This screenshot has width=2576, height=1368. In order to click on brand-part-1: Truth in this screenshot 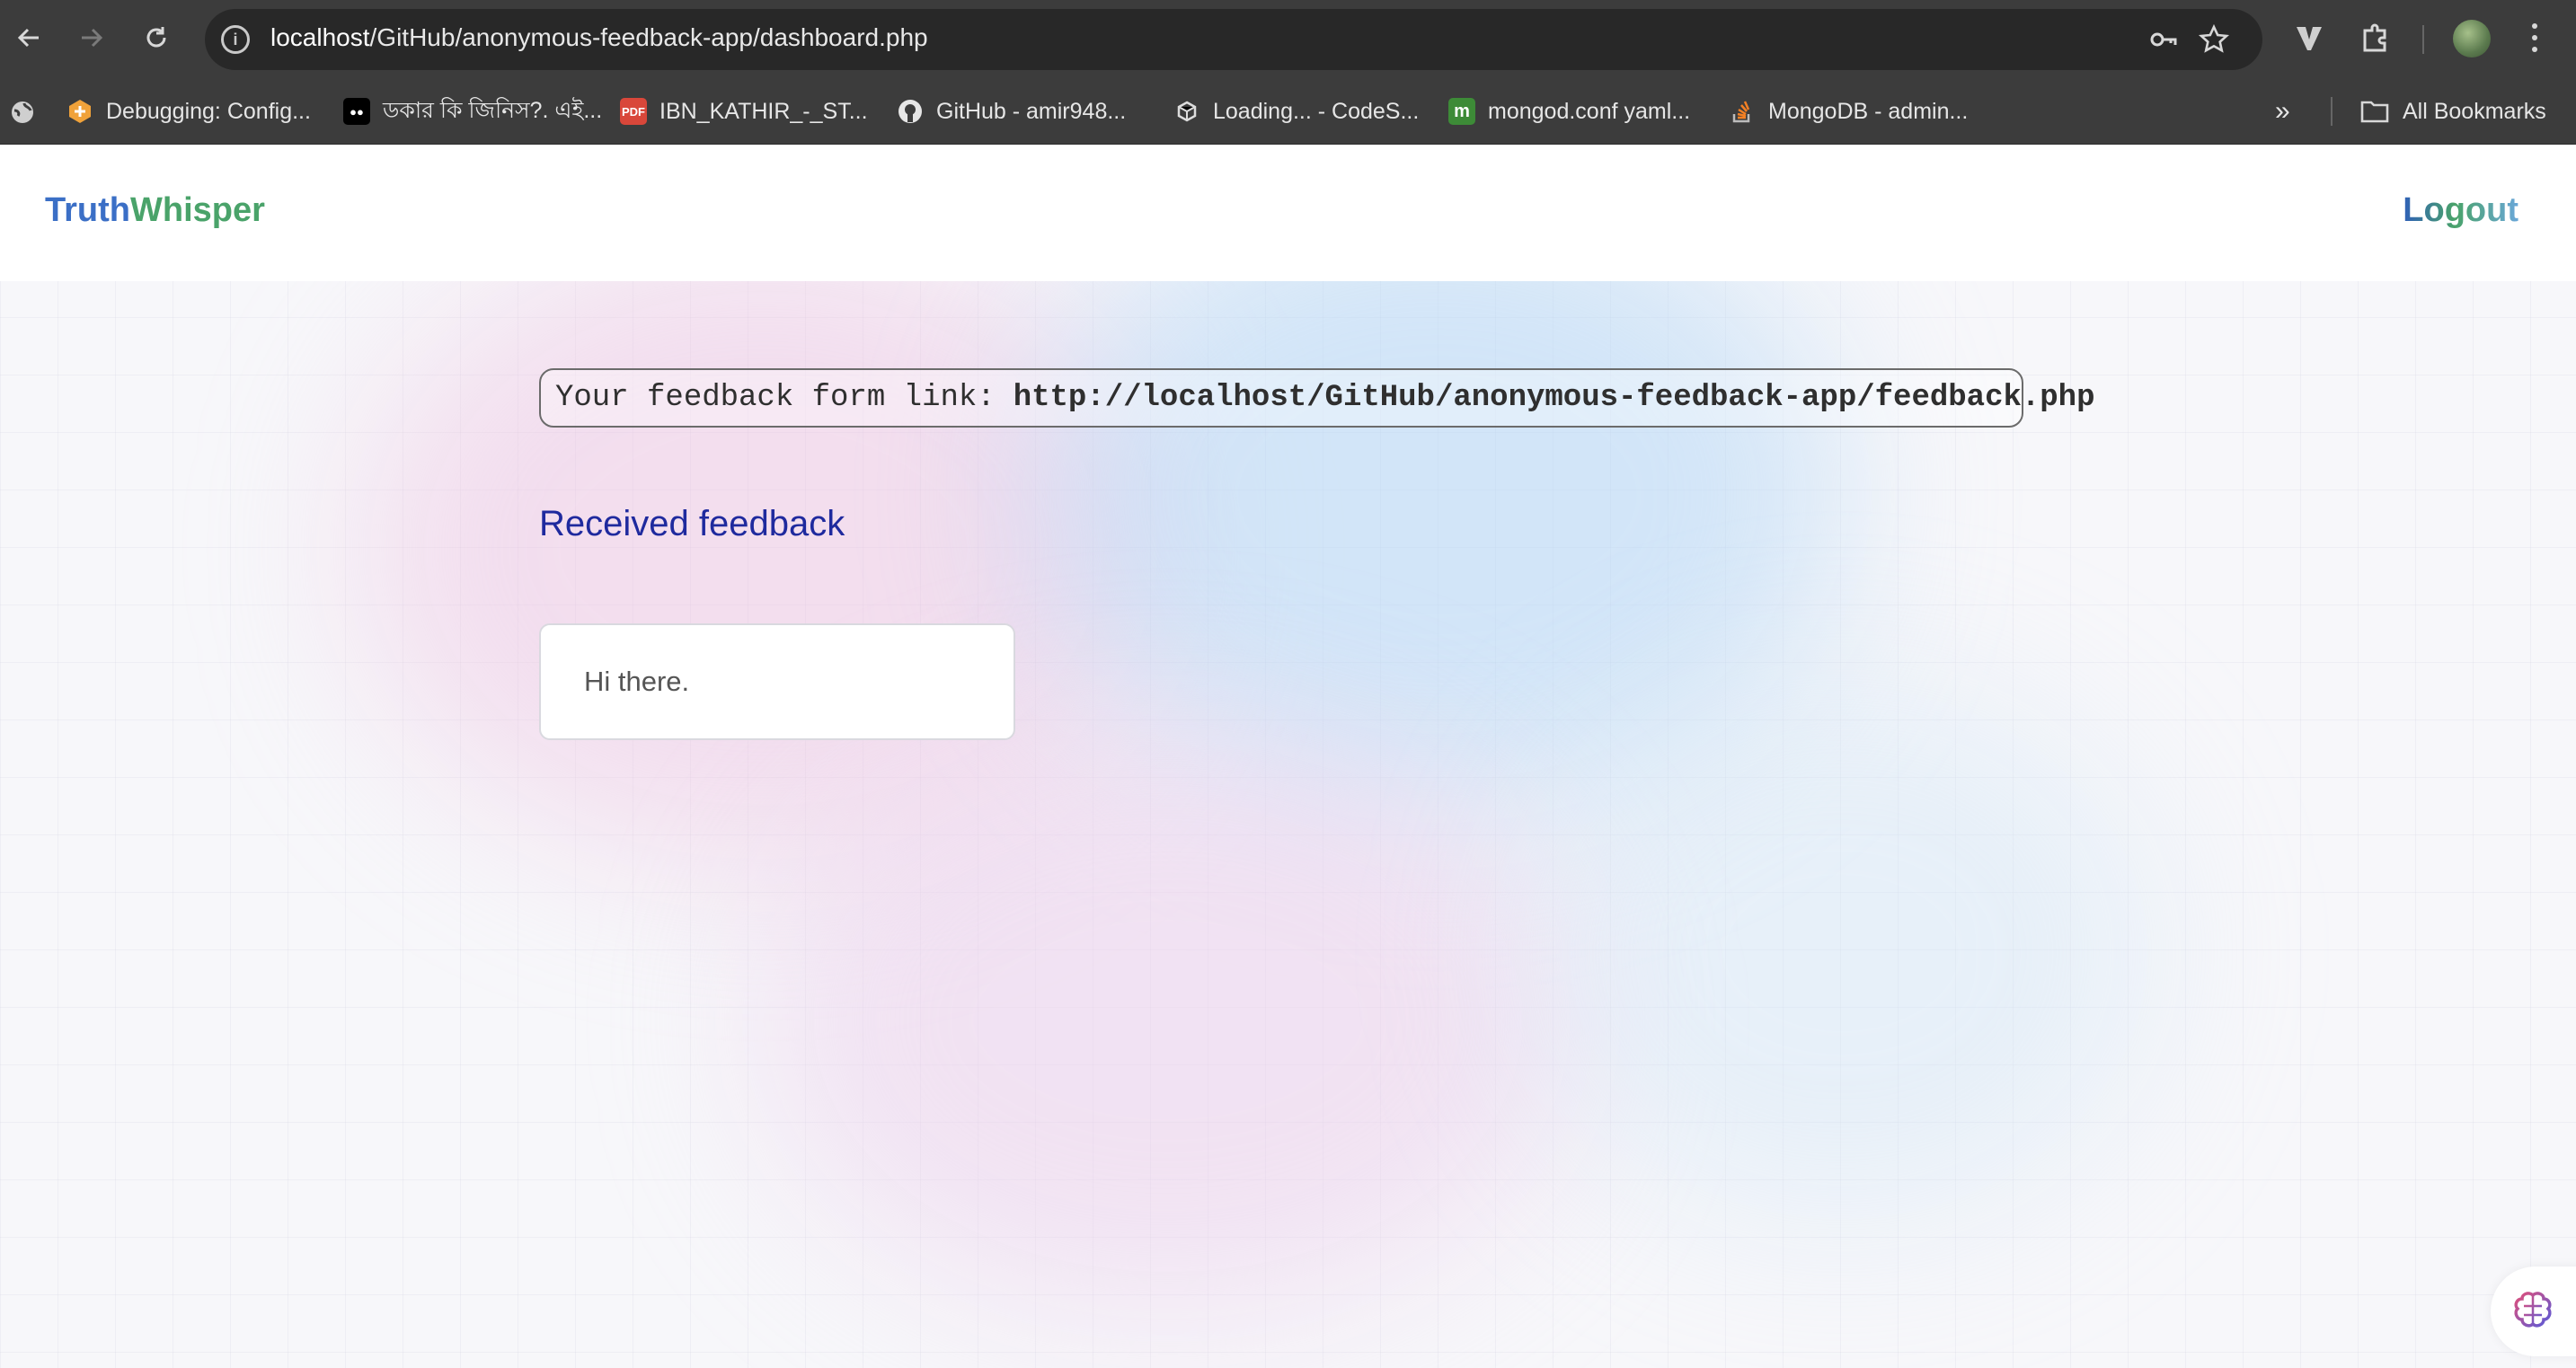, I will do `click(87, 210)`.